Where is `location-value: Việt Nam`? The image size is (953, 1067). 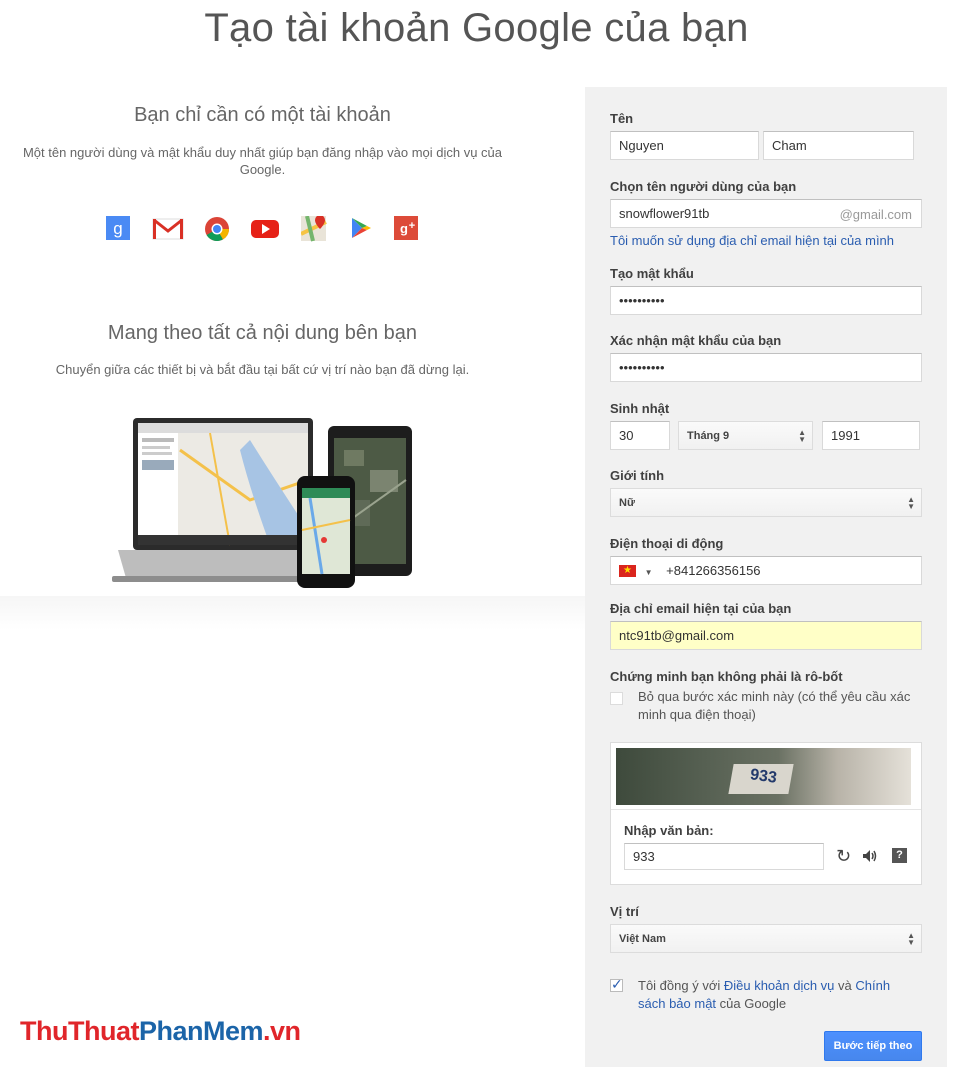 location-value: Việt Nam is located at coordinates (642, 939).